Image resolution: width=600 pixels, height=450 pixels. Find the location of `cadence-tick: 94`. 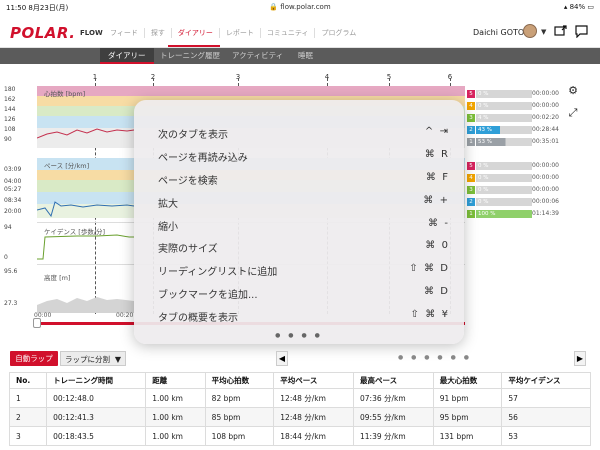

cadence-tick: 94 is located at coordinates (8, 227).